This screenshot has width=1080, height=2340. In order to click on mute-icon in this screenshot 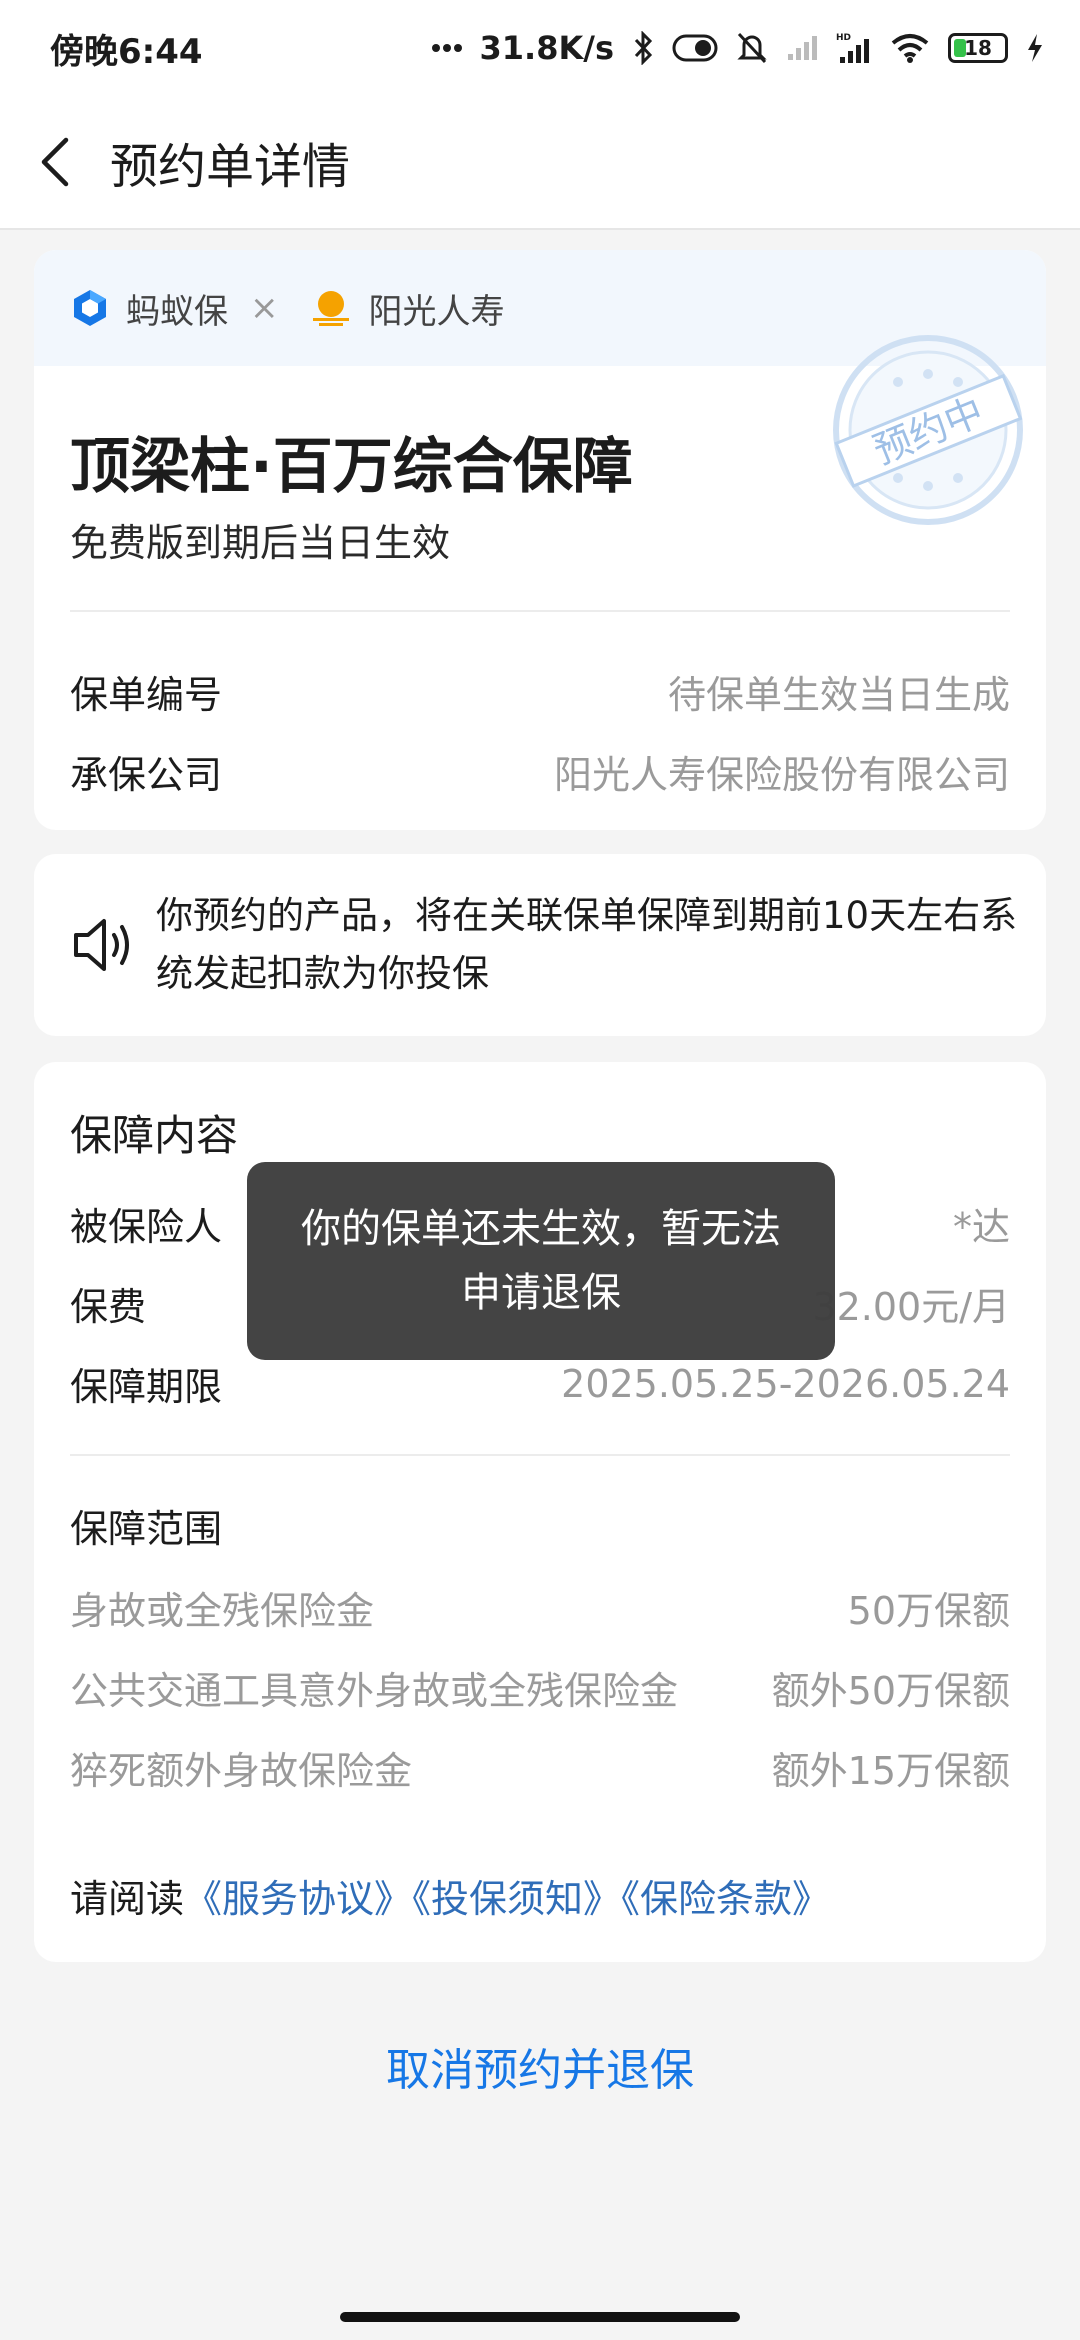, I will do `click(752, 48)`.